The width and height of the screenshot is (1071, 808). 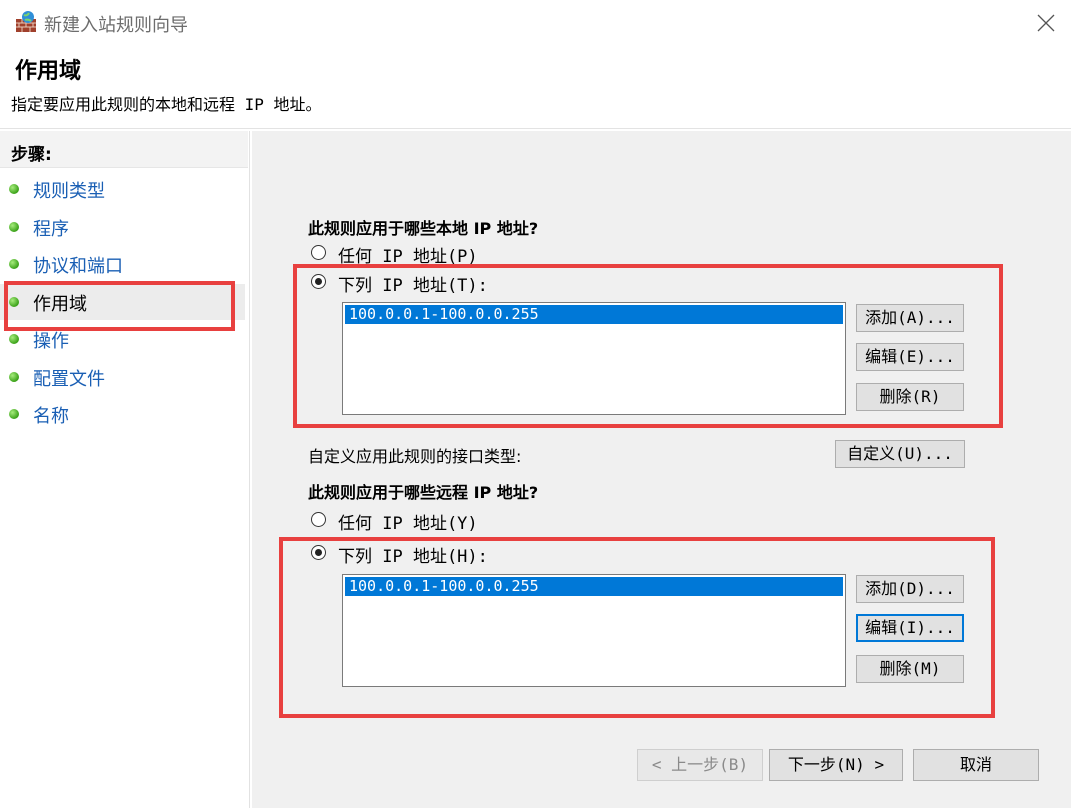 I want to click on step-label: 协议和端口, so click(x=78, y=266).